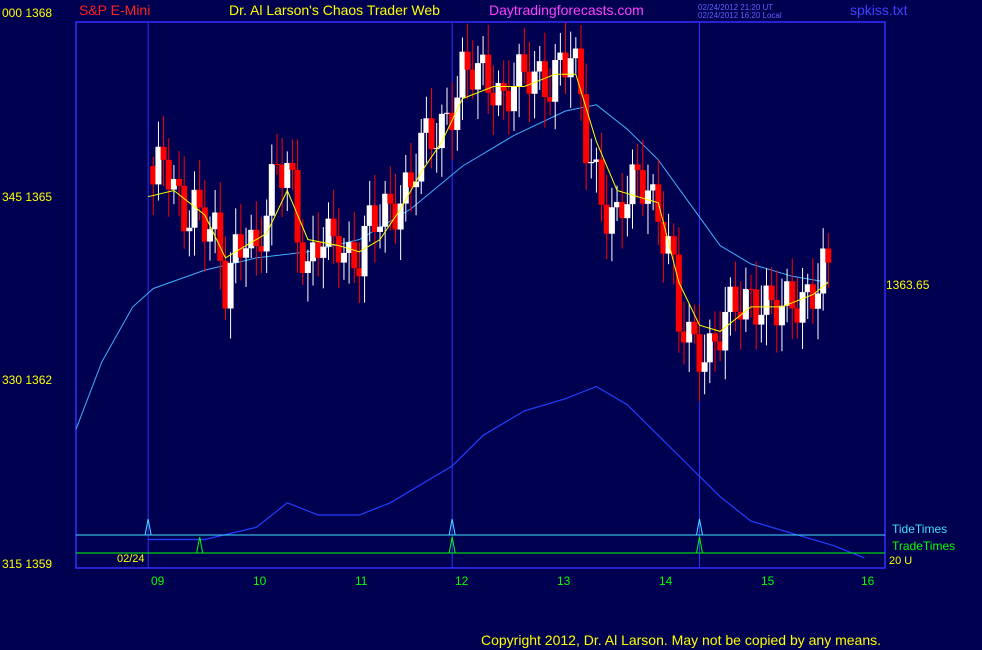 This screenshot has width=982, height=650. What do you see at coordinates (27, 13) in the screenshot?
I see `y-tick-label: 000 1368` at bounding box center [27, 13].